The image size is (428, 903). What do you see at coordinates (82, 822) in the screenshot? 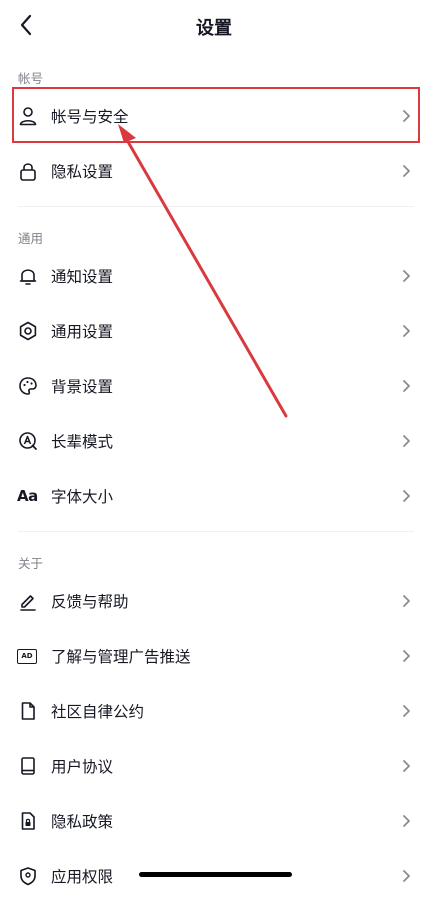
I see `settings-item-label: 隐私政策` at bounding box center [82, 822].